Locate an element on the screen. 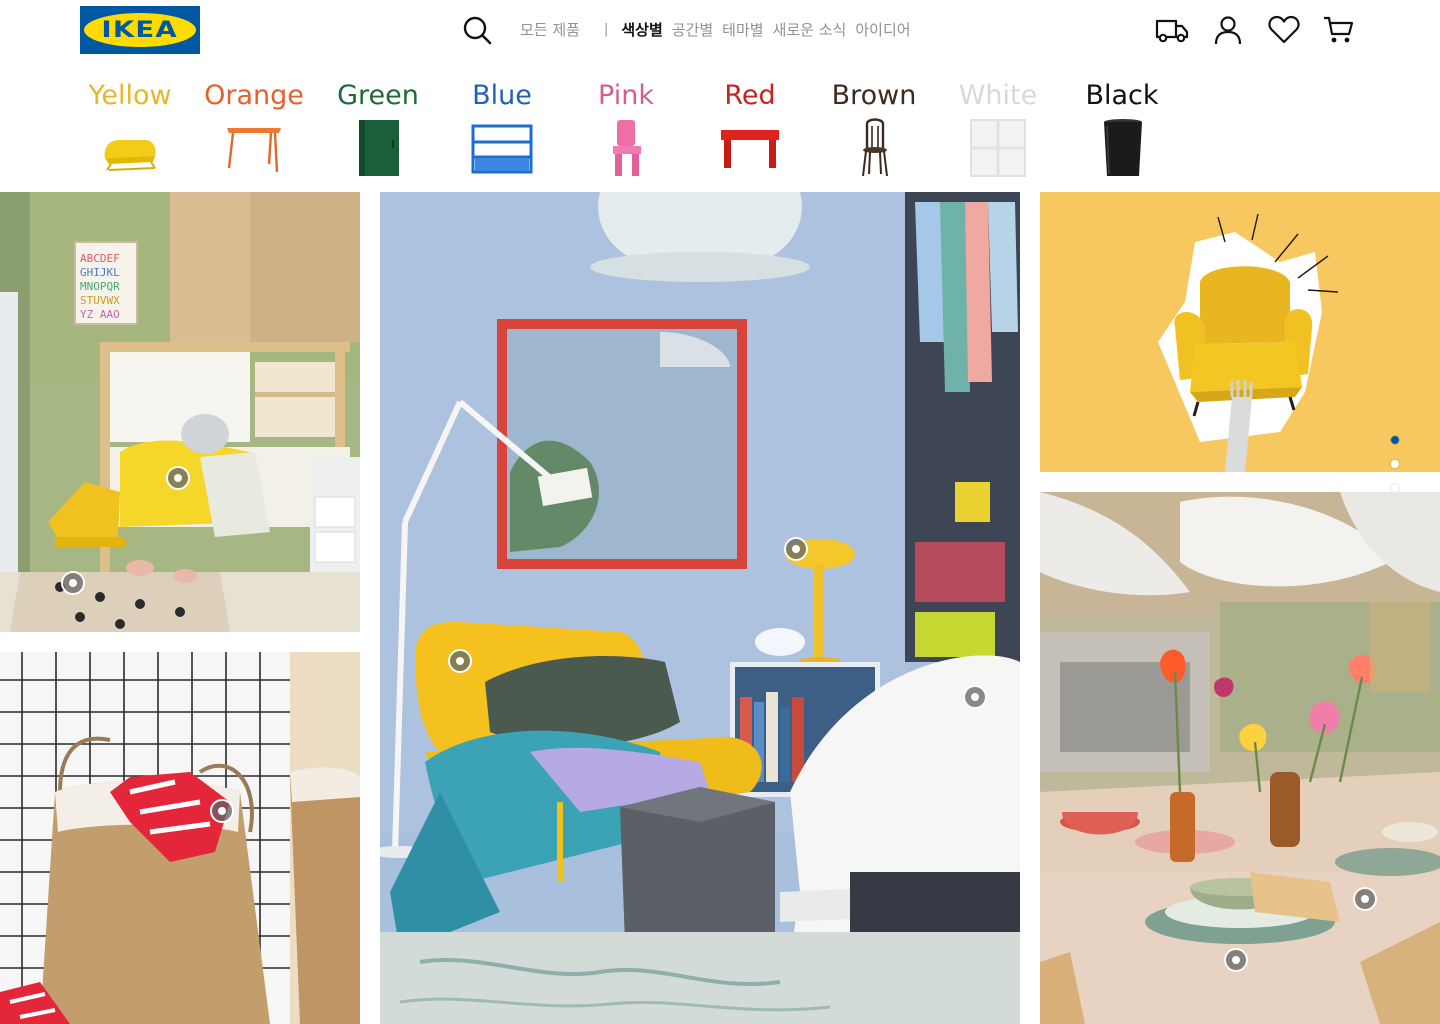 The width and height of the screenshot is (1440, 1024). blue-shelf-thumbnail is located at coordinates (502, 149).